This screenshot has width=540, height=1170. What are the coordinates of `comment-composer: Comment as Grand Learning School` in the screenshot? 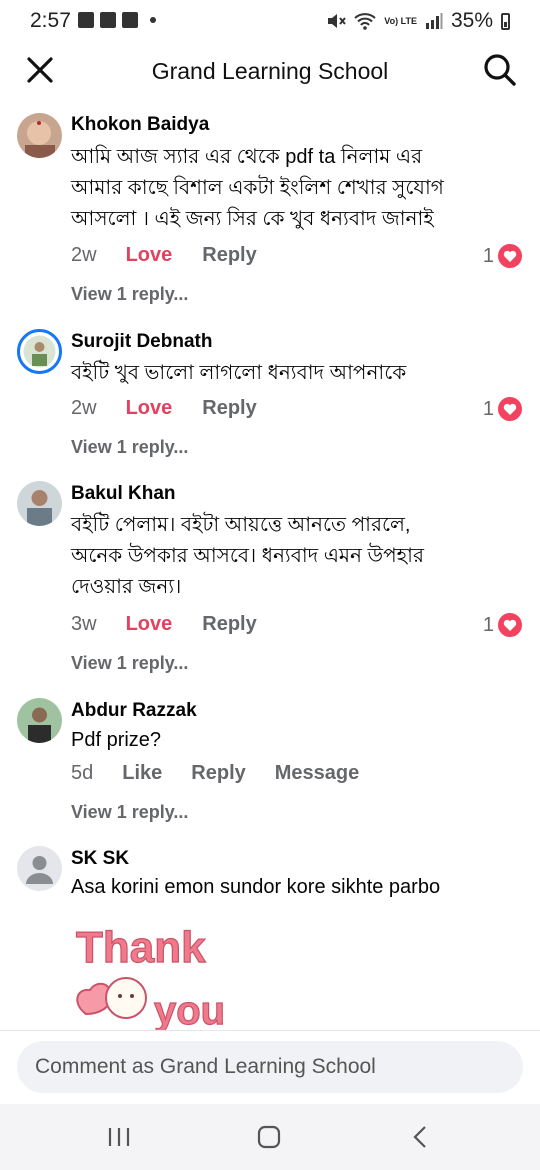 It's located at (270, 1067).